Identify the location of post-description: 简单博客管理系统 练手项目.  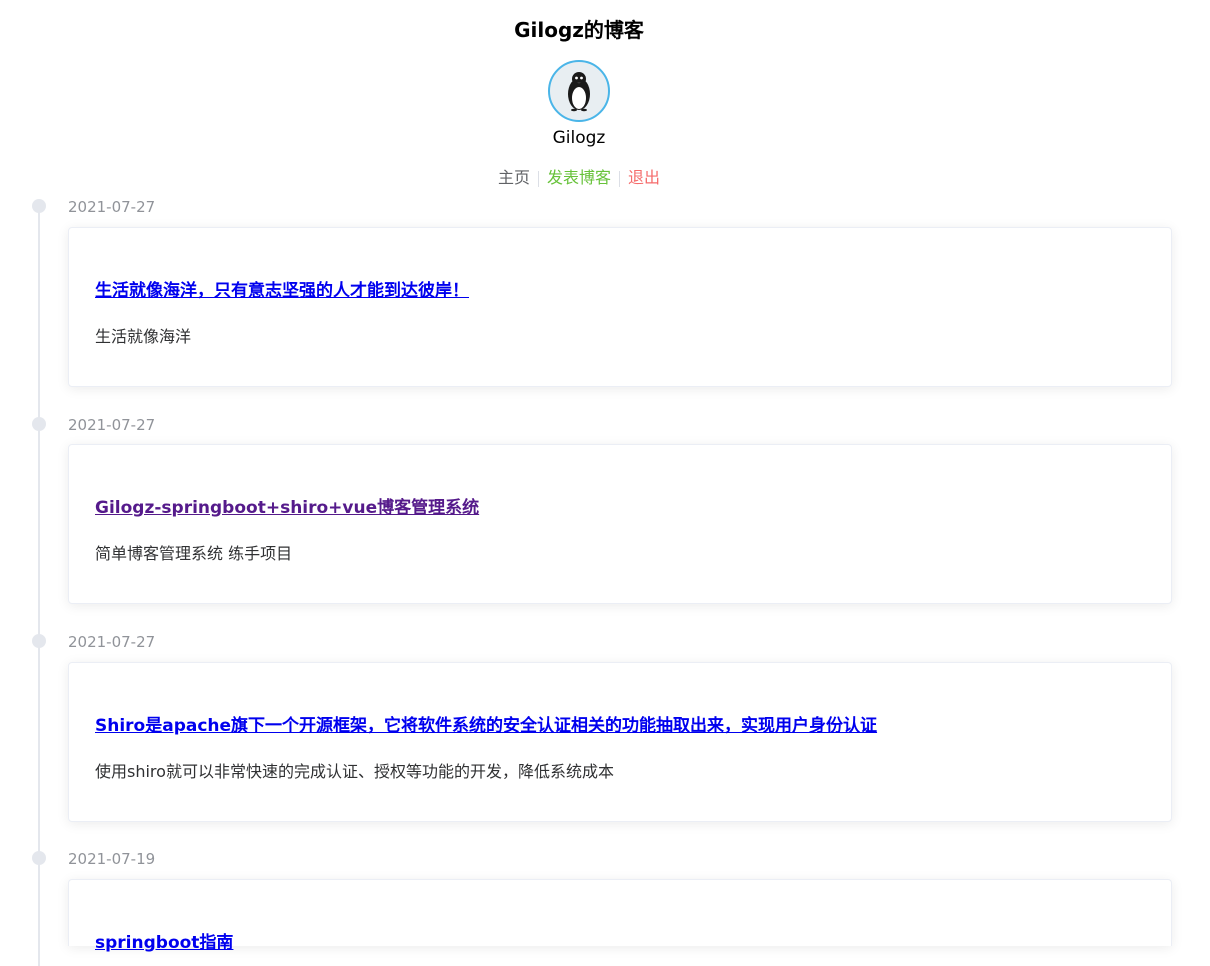
(194, 553).